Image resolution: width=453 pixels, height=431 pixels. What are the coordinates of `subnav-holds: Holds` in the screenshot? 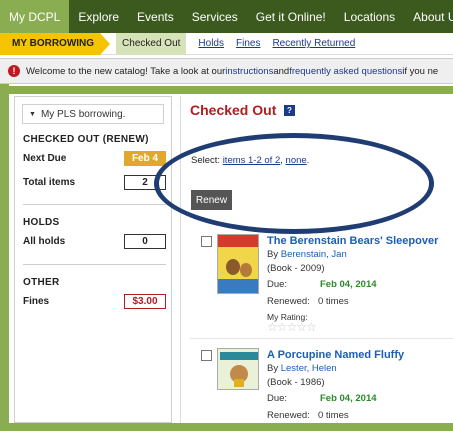 It's located at (211, 43).